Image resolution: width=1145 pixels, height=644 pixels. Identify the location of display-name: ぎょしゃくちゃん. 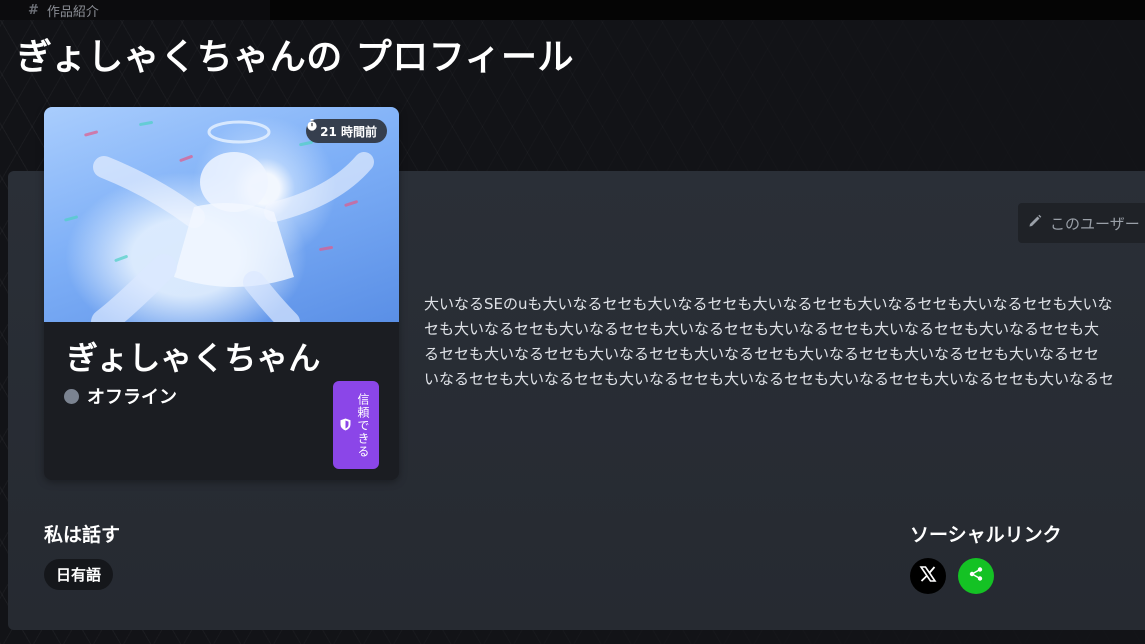
(193, 358).